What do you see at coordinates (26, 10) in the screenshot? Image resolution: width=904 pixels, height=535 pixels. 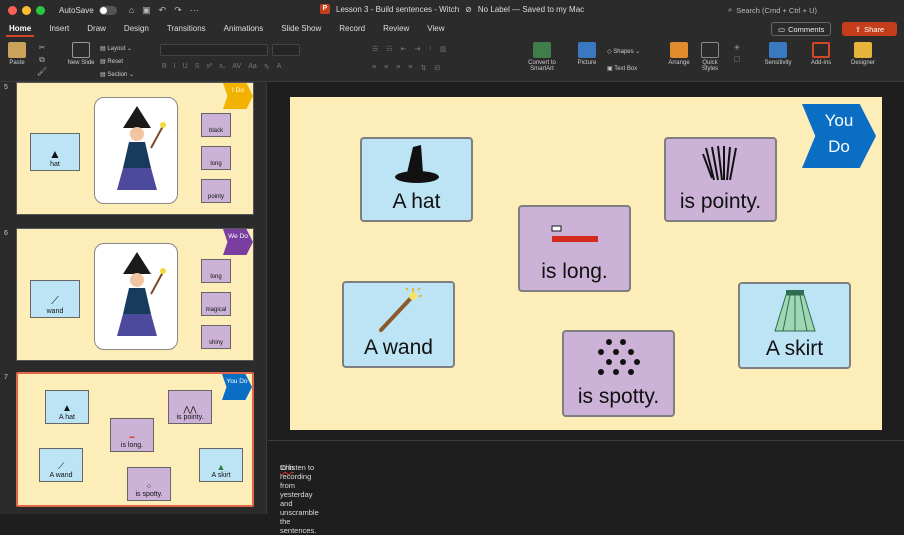 I see `minimize-window-button` at bounding box center [26, 10].